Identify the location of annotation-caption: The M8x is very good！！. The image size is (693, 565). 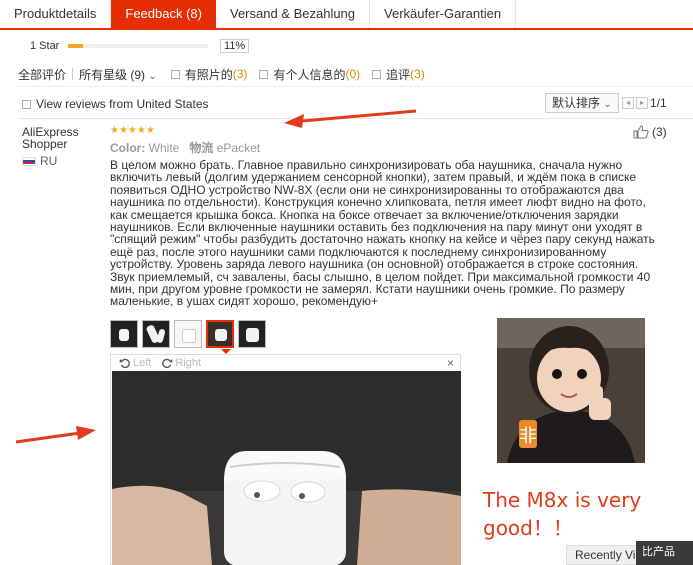
(583, 514).